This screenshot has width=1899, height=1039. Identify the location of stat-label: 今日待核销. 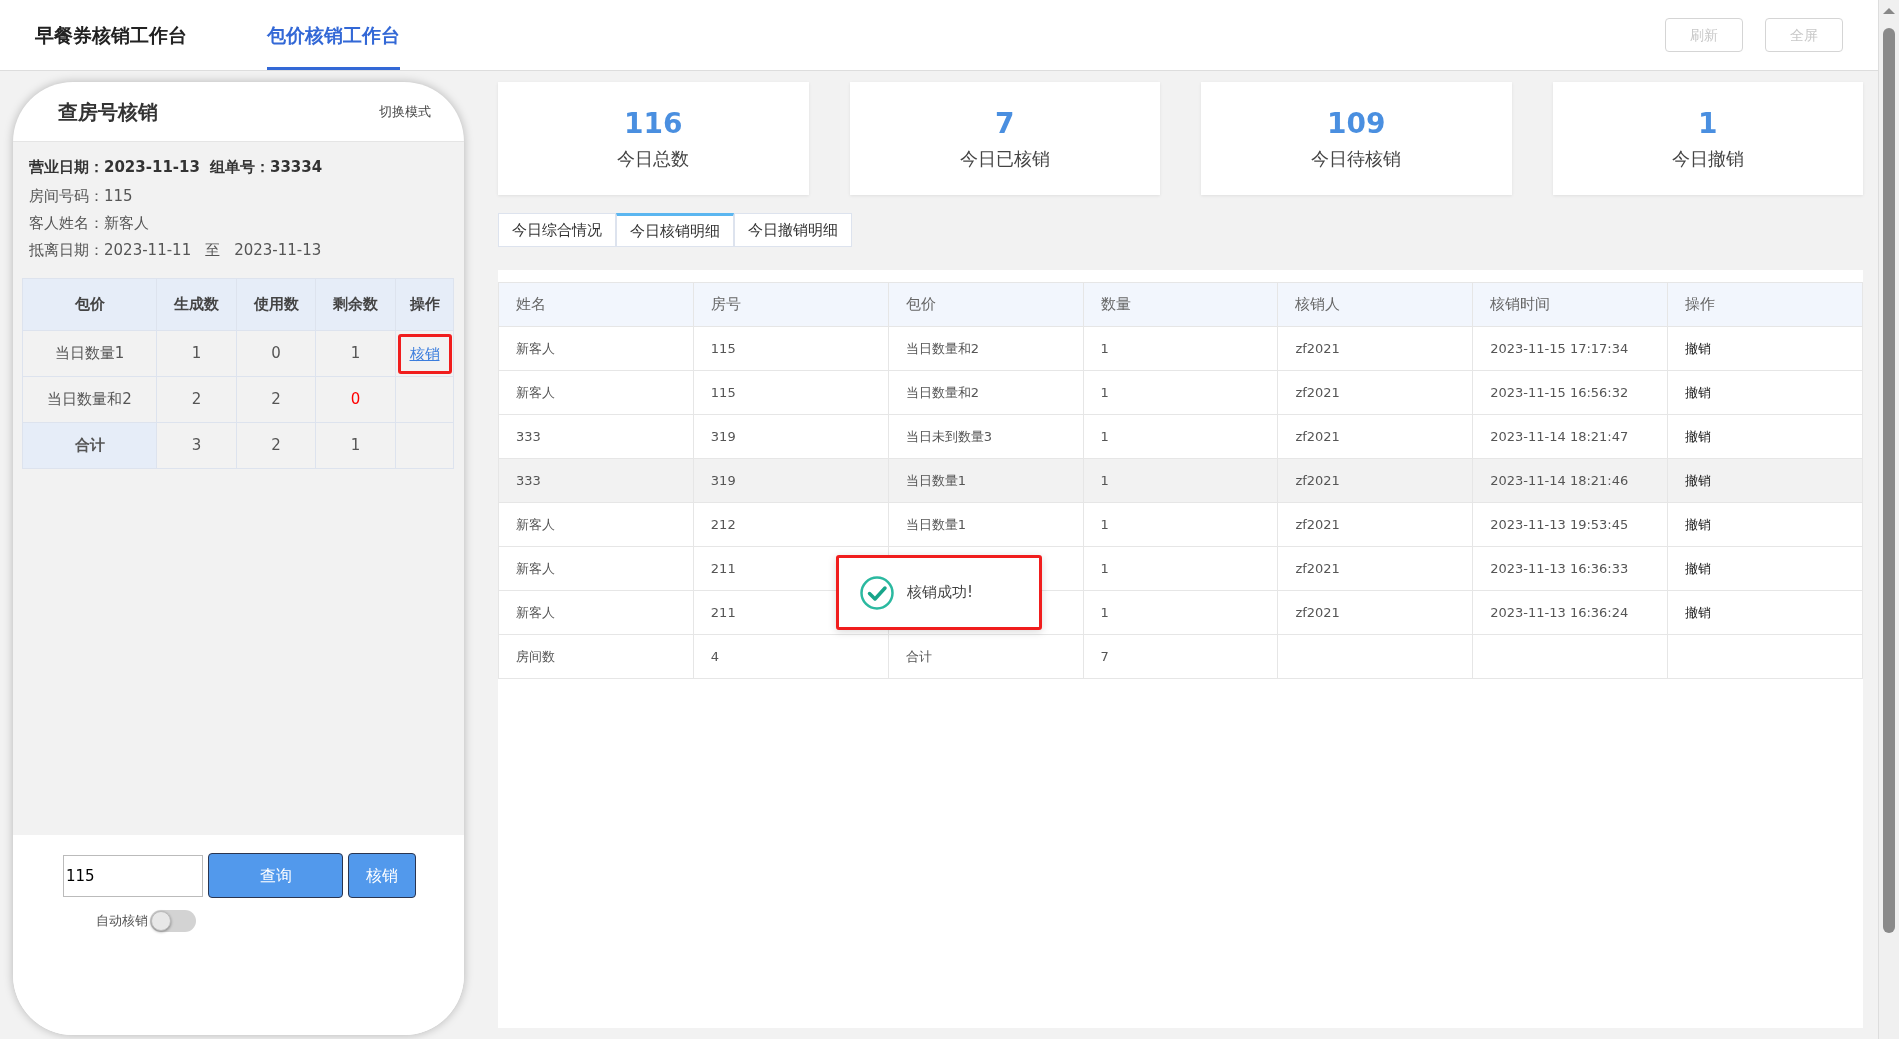
(1356, 158).